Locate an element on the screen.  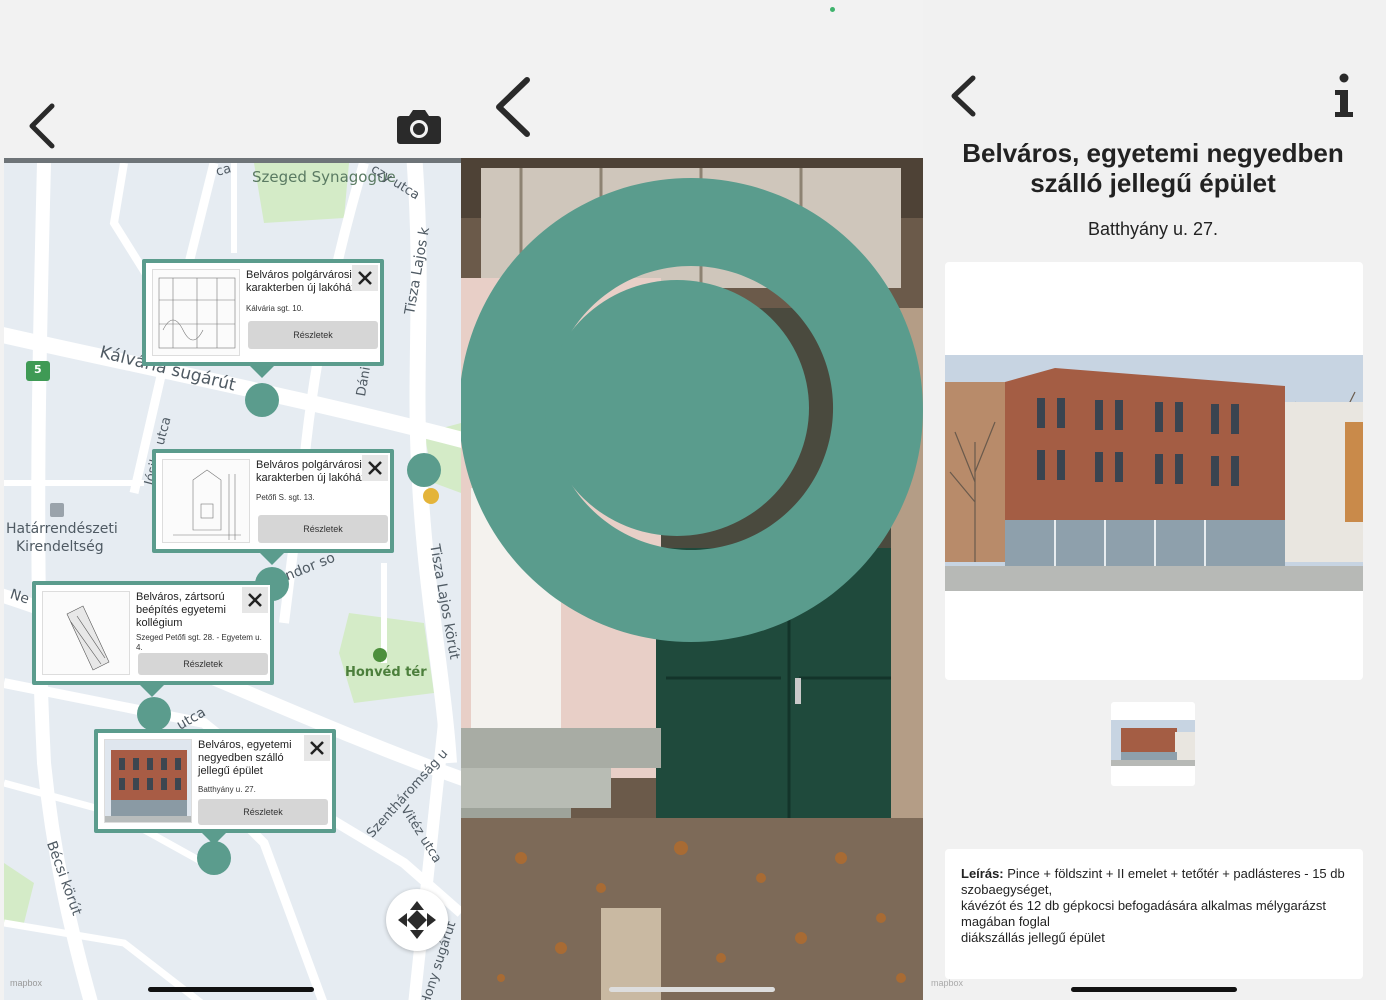
description-line: diákszállás jellegű épület is located at coordinates (1033, 937).